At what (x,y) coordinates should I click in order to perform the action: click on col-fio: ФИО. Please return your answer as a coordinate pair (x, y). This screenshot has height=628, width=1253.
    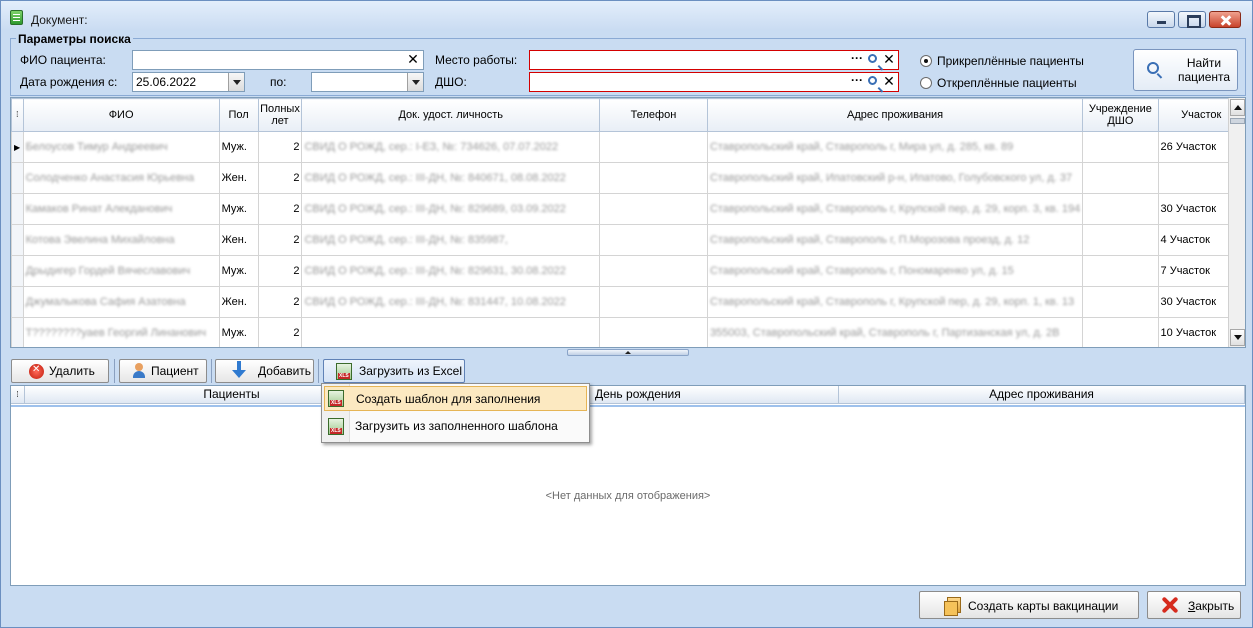
    Looking at the image, I should click on (121, 115).